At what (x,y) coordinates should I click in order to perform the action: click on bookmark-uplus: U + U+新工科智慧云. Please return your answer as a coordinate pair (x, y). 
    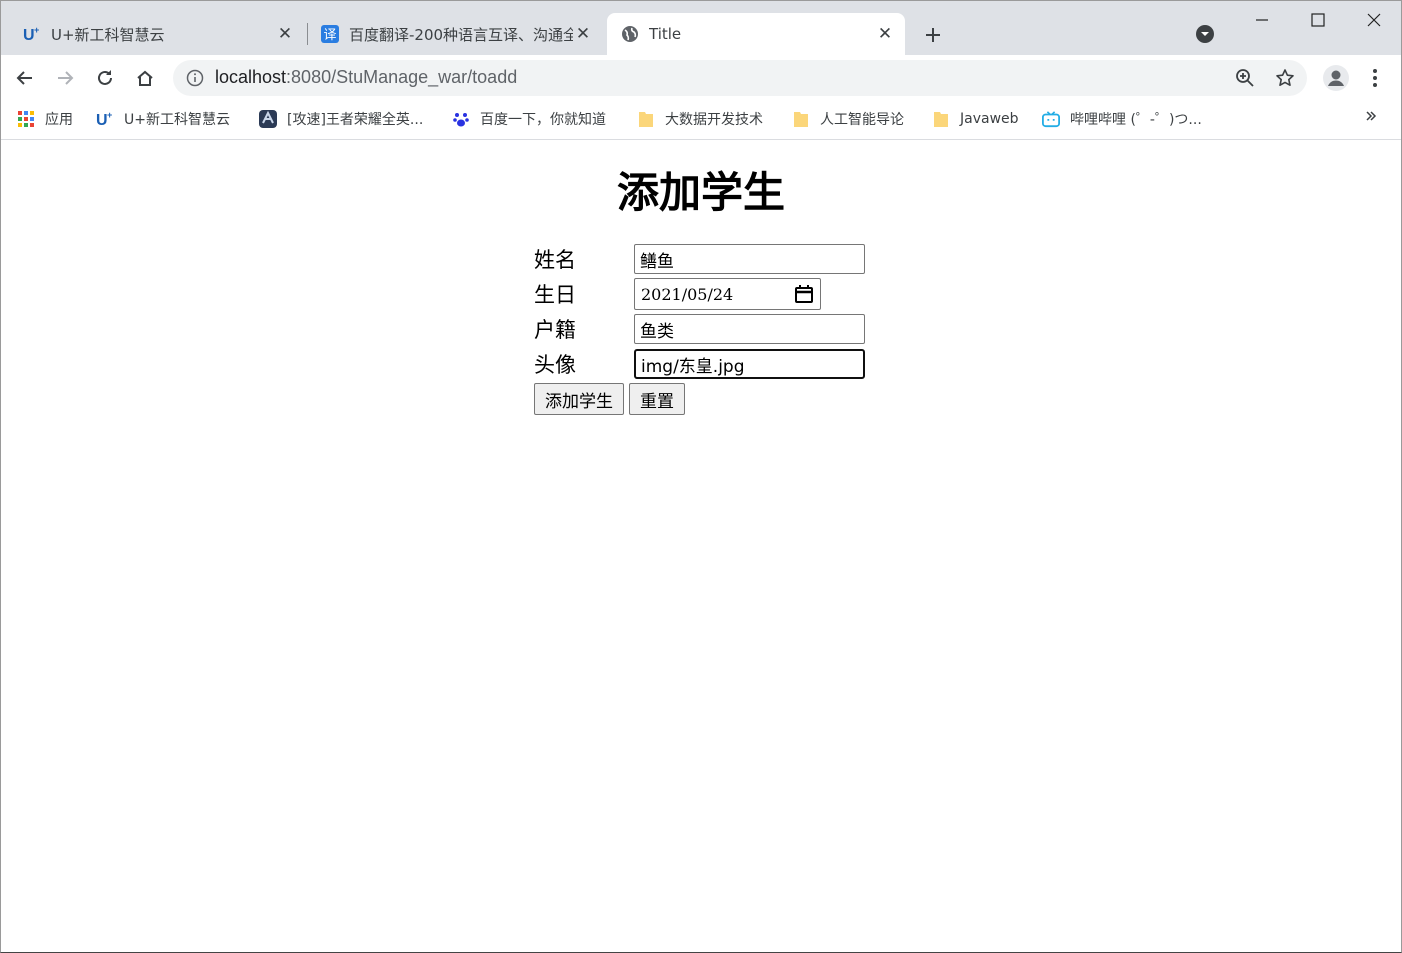
    Looking at the image, I should click on (163, 119).